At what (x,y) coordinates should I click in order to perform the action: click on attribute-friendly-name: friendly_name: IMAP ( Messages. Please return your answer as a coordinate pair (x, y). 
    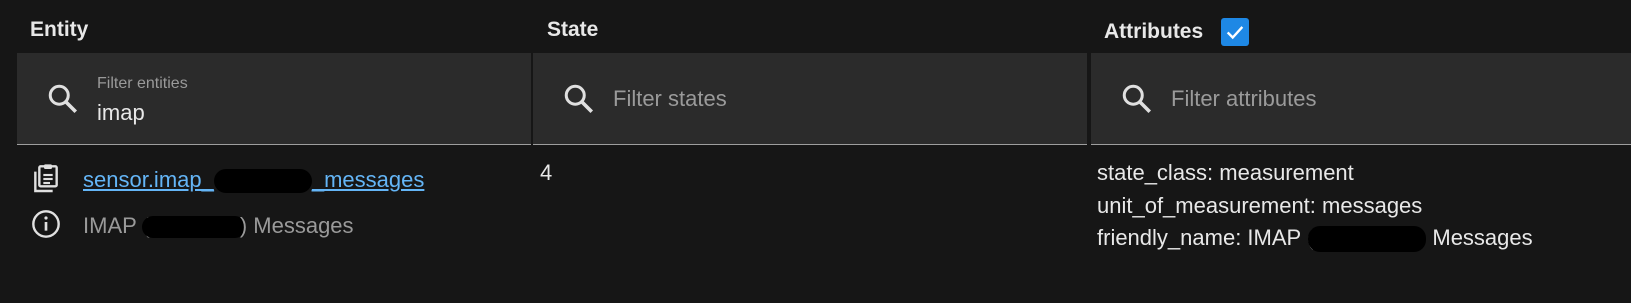
    Looking at the image, I should click on (1315, 239).